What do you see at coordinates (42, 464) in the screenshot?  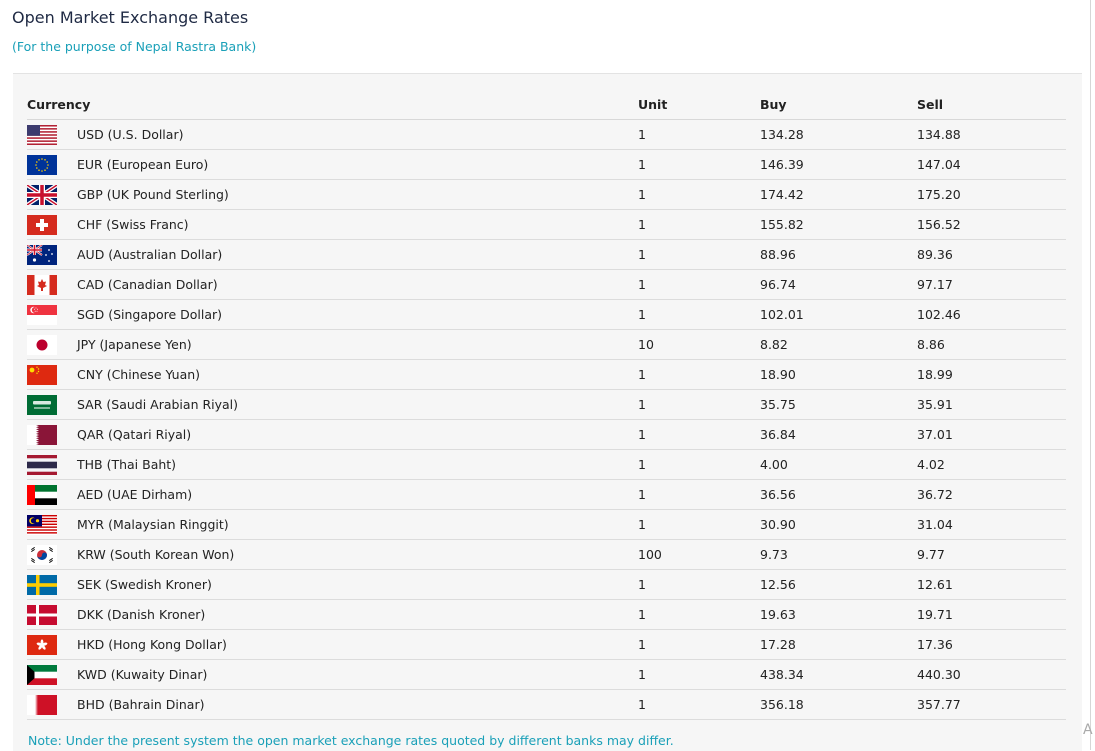 I see `flag-th-icon` at bounding box center [42, 464].